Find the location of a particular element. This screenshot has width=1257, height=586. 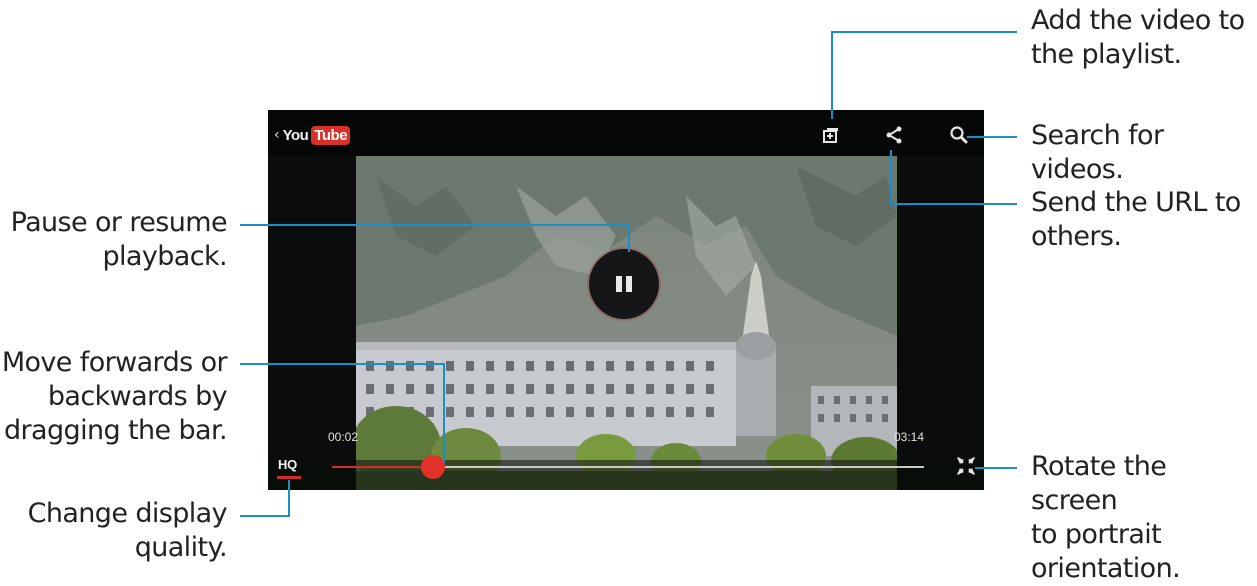

pause-button is located at coordinates (624, 284).